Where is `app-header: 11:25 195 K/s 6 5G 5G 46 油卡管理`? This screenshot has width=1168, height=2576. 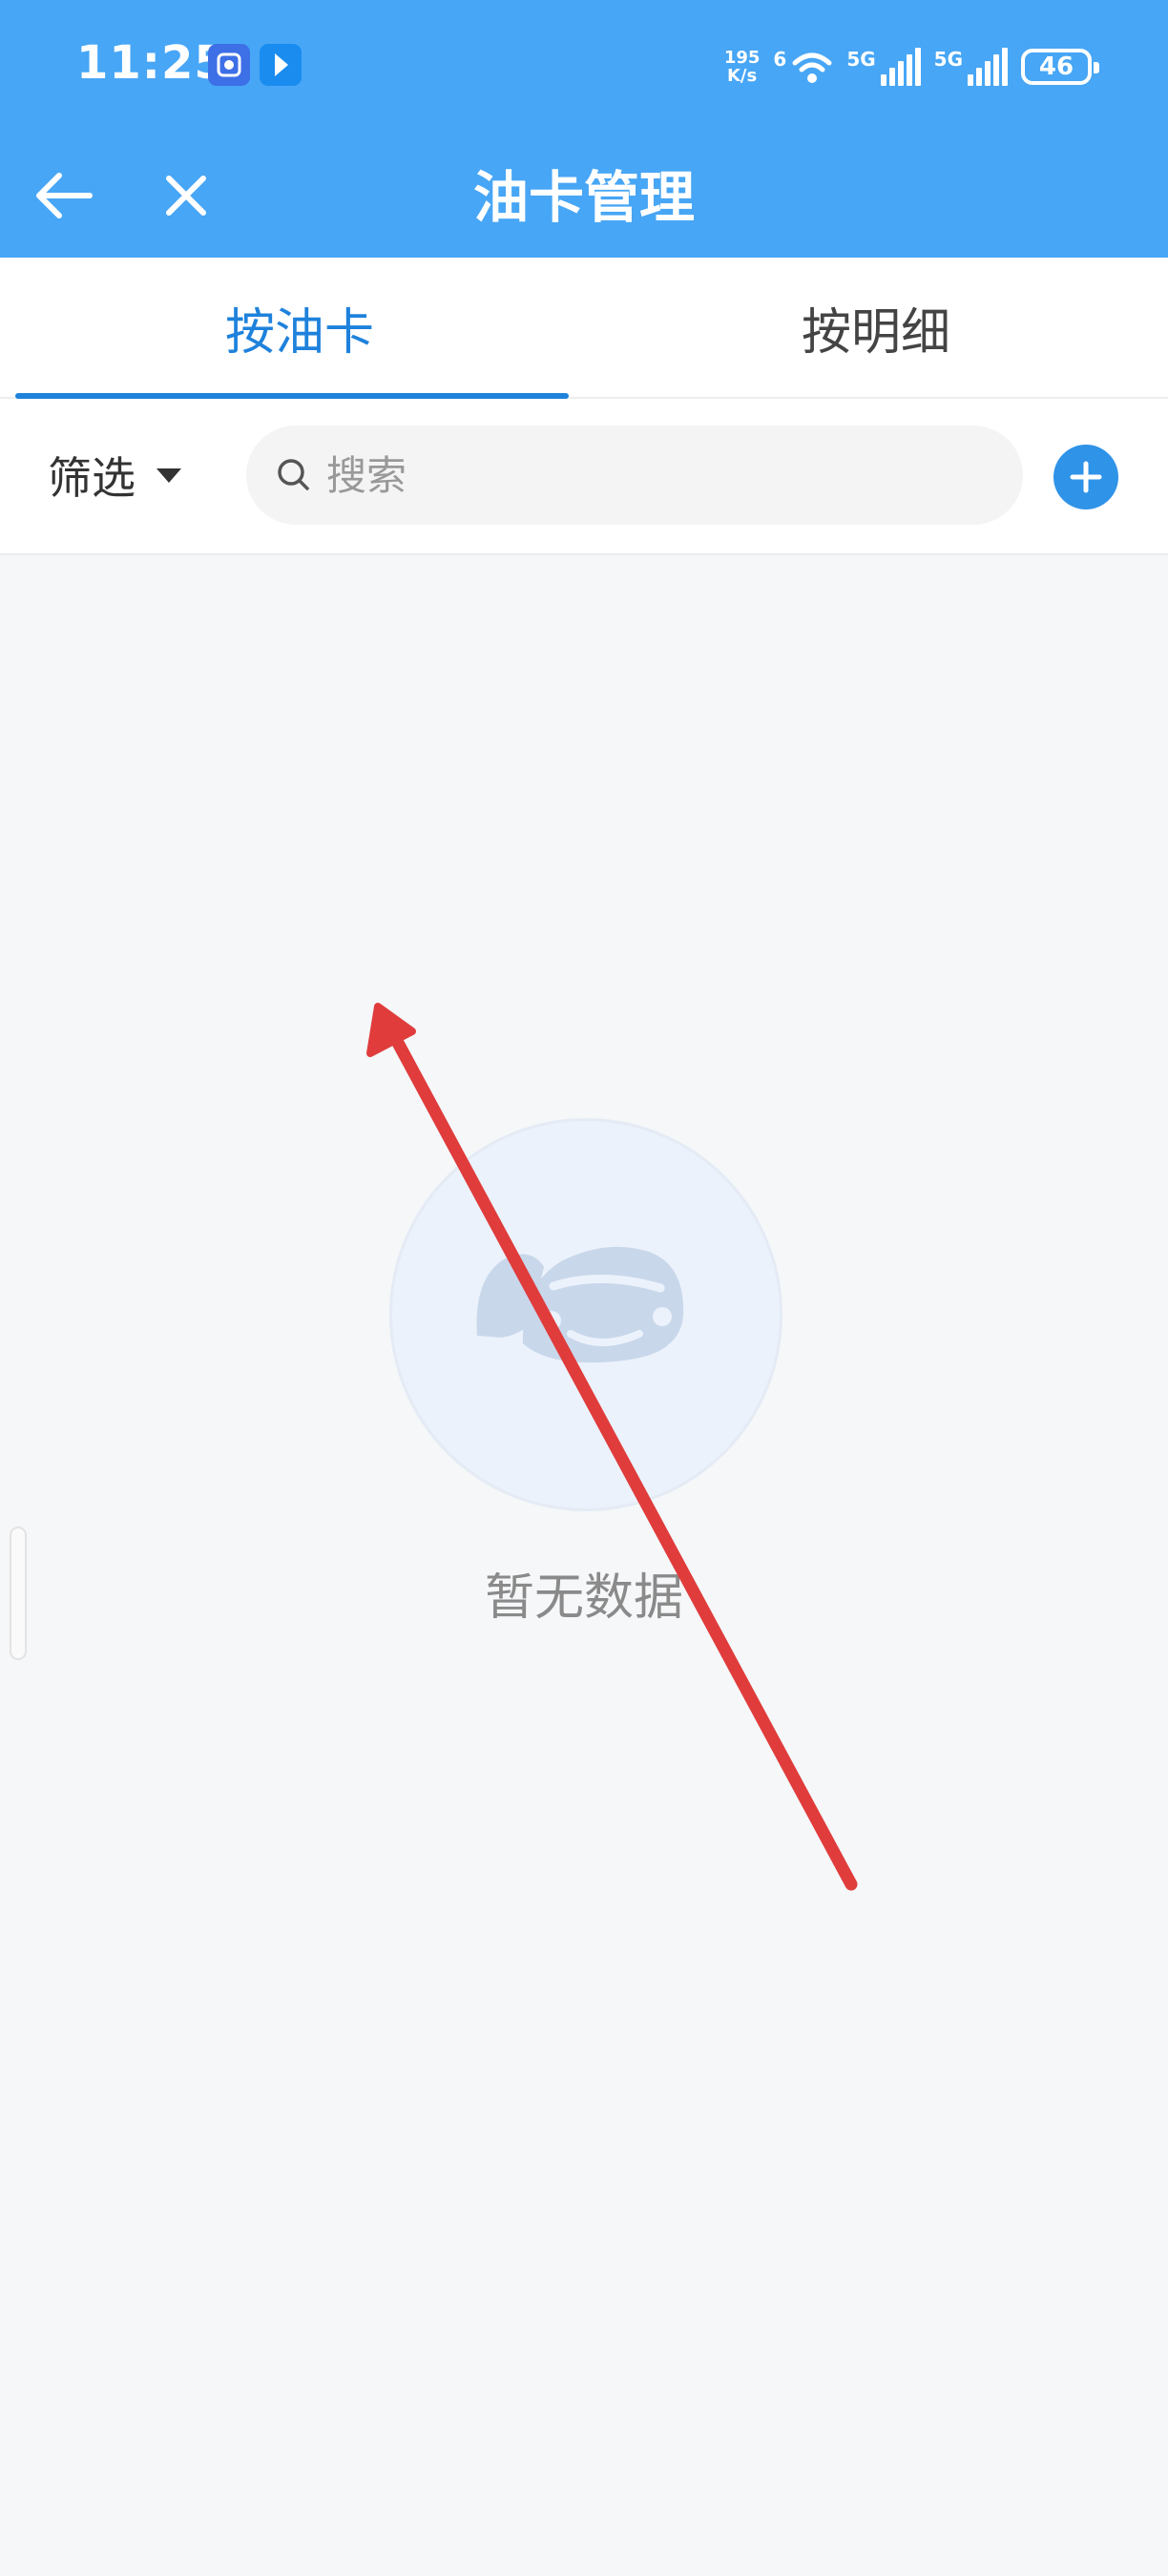
app-header: 11:25 195 K/s 6 5G 5G 46 油卡管理 is located at coordinates (584, 129).